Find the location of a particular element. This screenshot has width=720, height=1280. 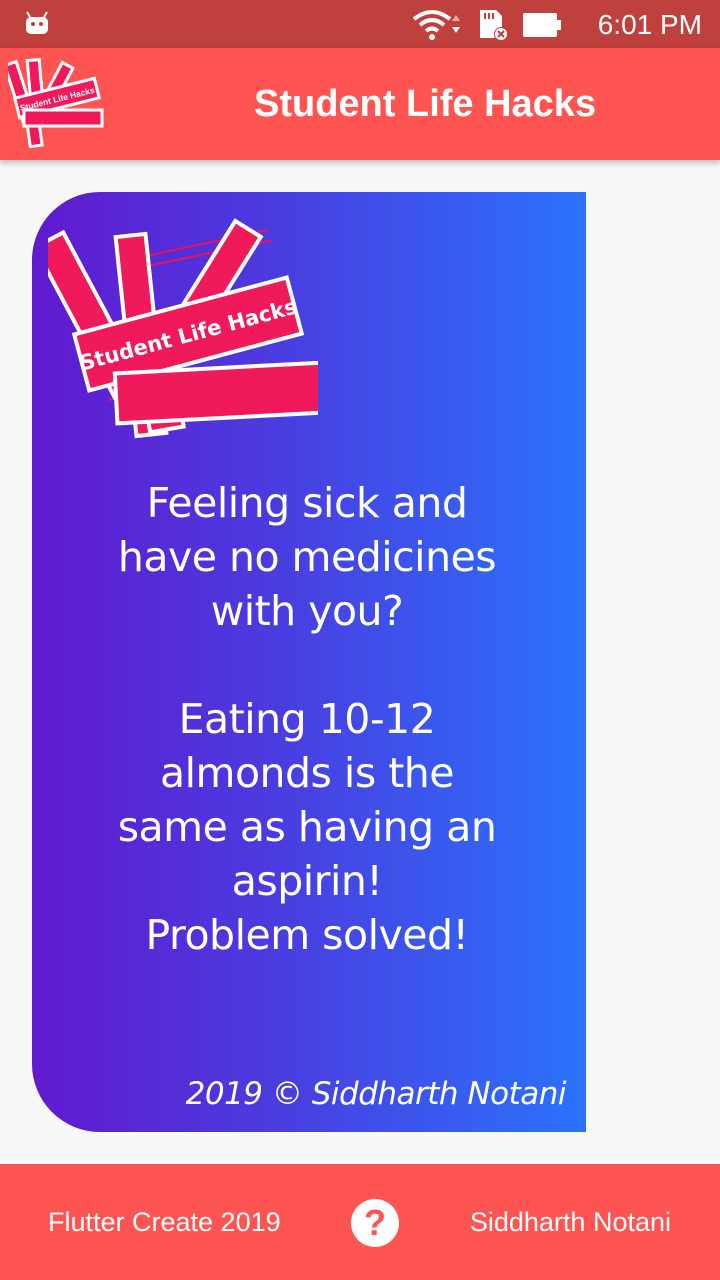

android-icon is located at coordinates (37, 22).